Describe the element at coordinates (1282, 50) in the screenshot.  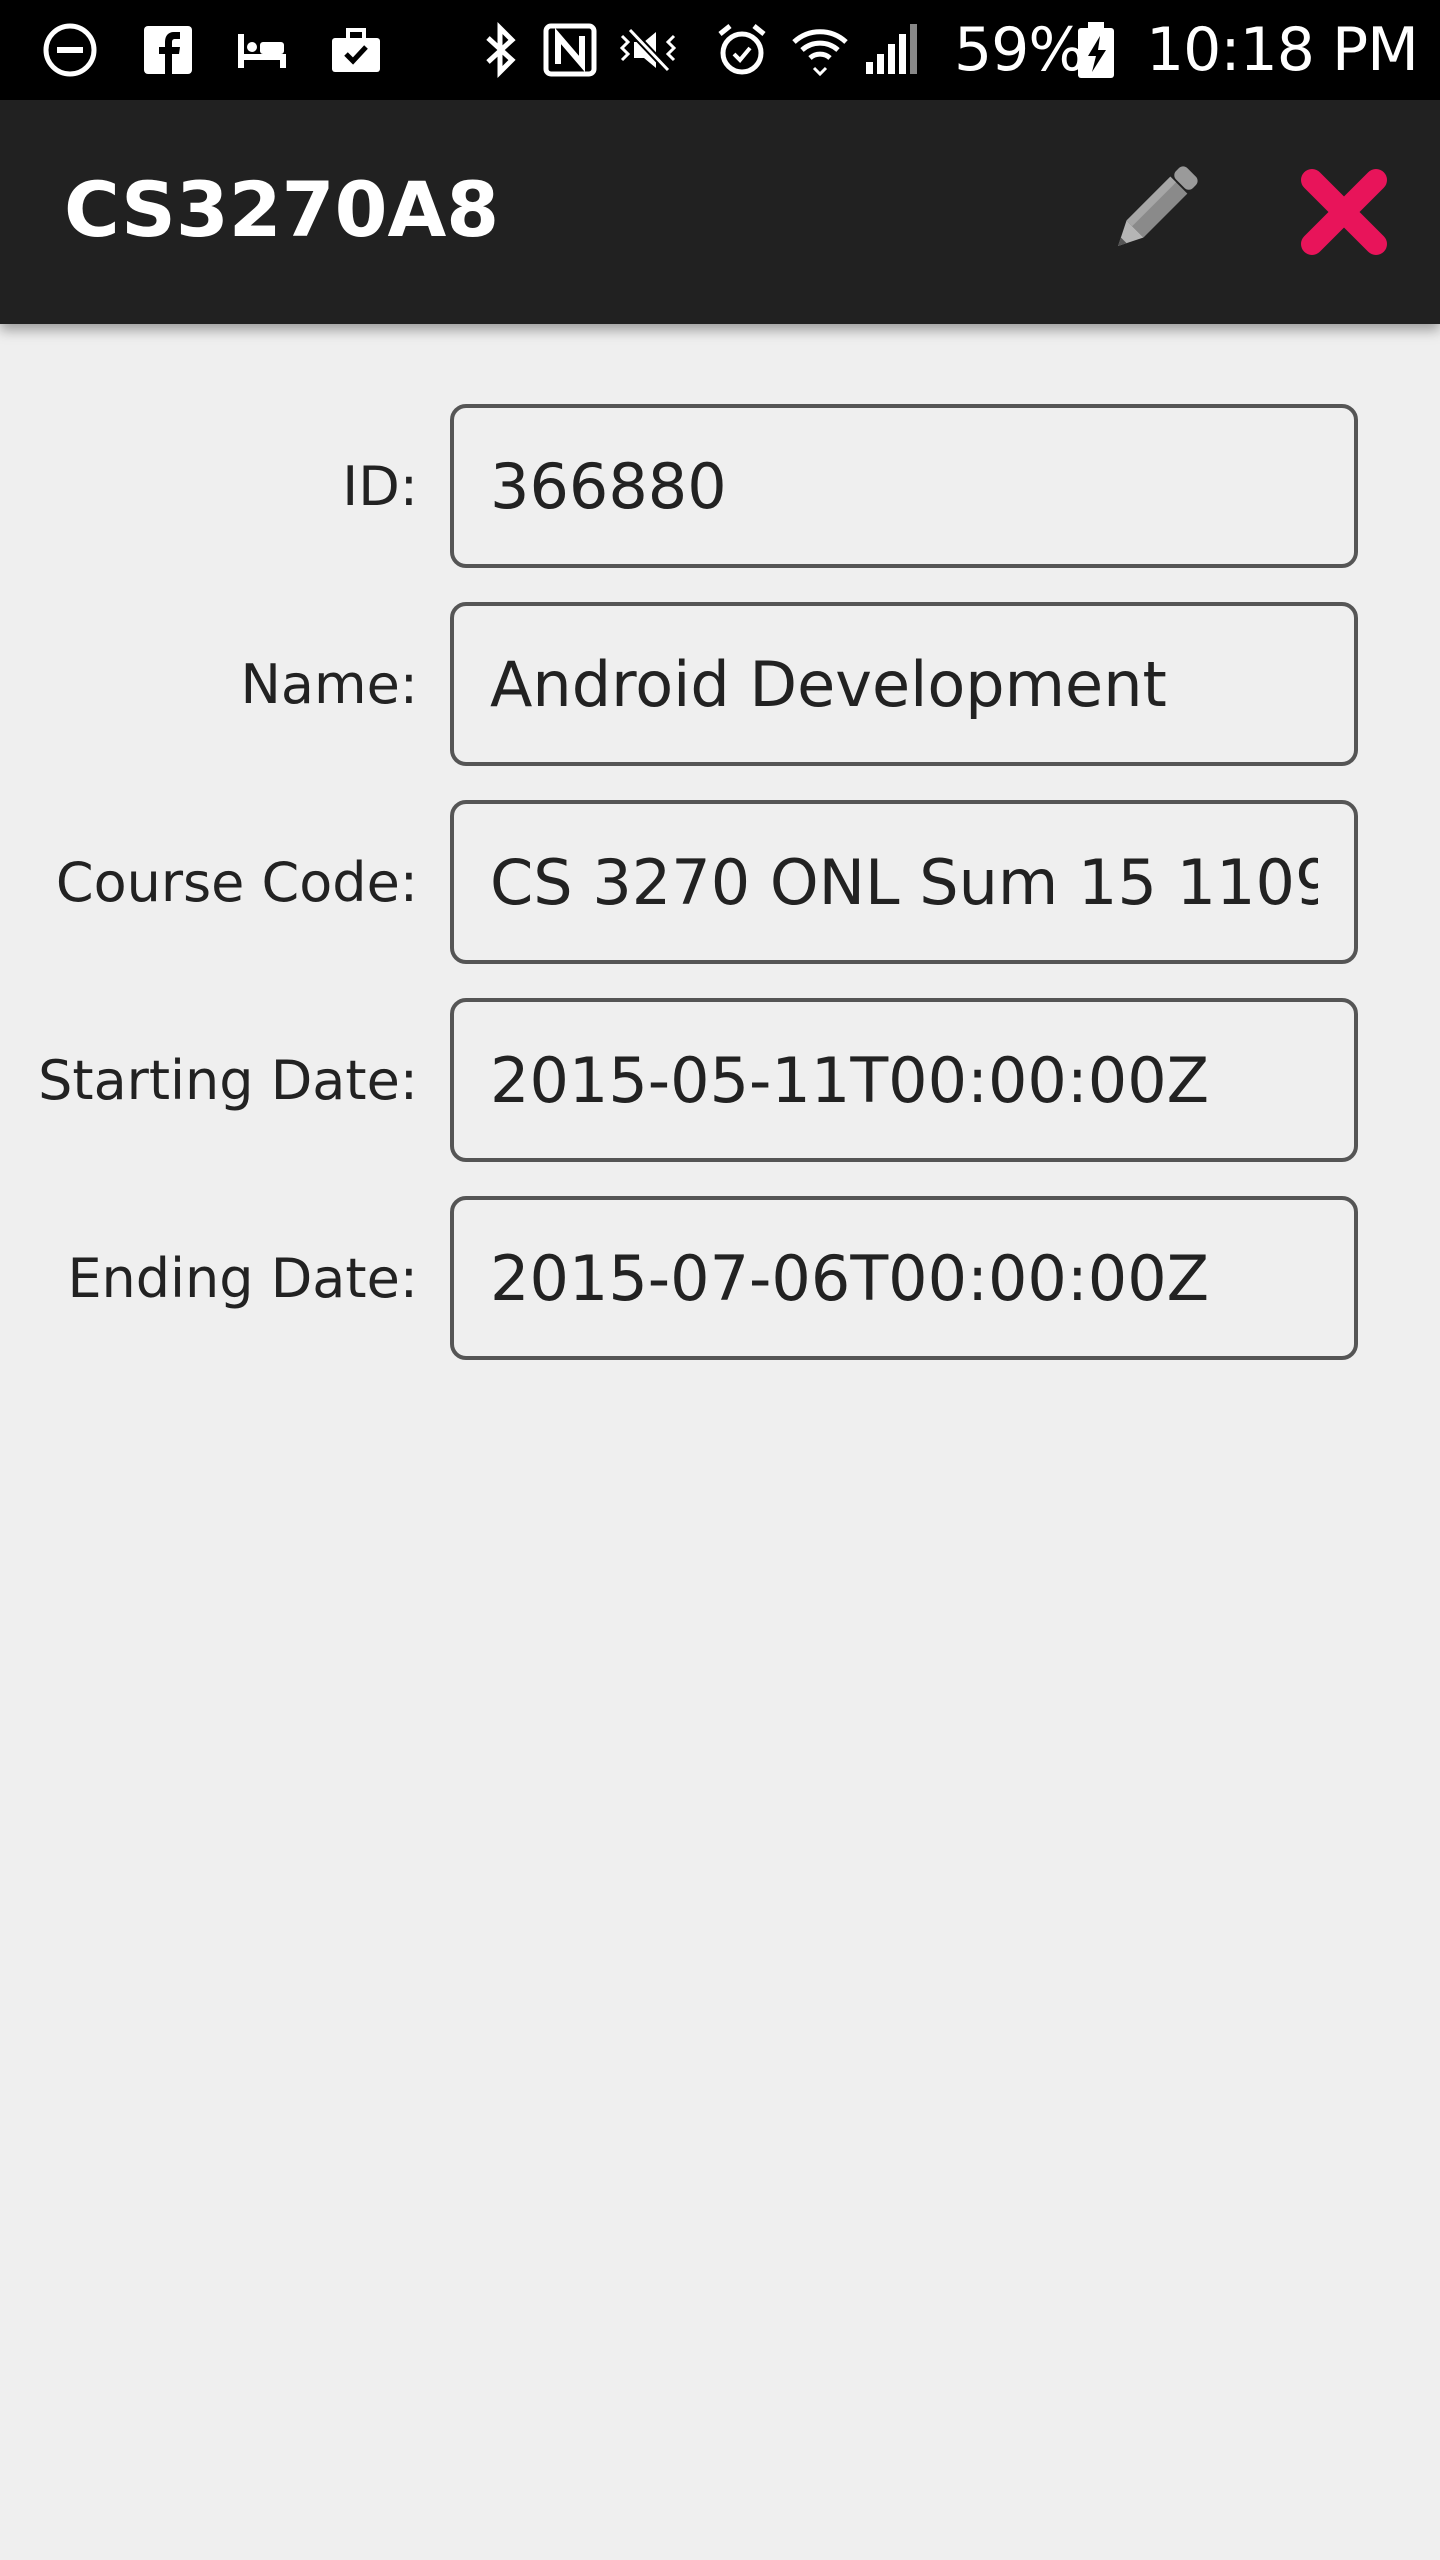
I see `clock: 10:18 PM` at that location.